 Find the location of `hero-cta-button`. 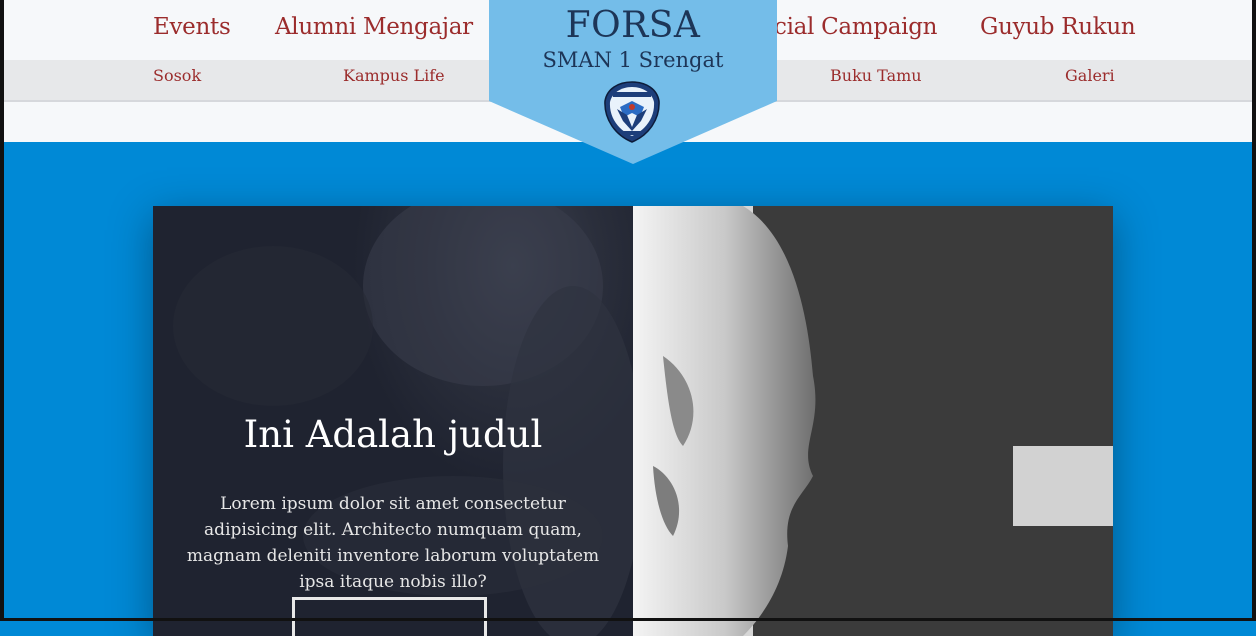

hero-cta-button is located at coordinates (389, 616).